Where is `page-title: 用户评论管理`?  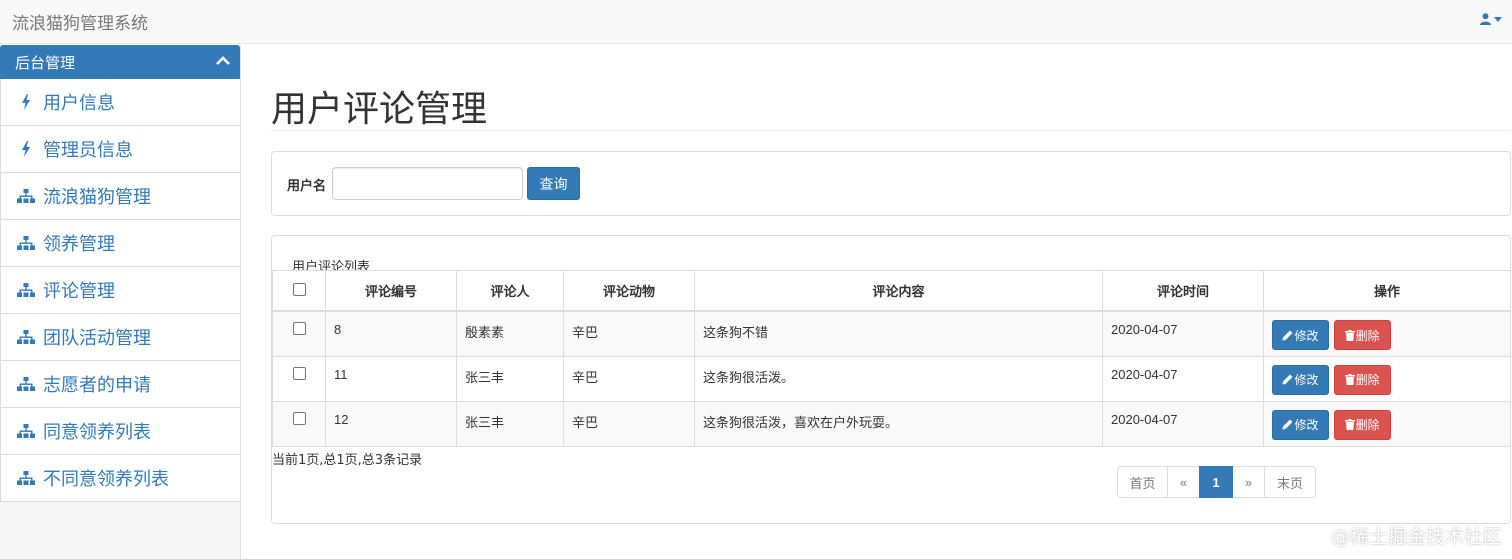
page-title: 用户评论管理 is located at coordinates (891, 88).